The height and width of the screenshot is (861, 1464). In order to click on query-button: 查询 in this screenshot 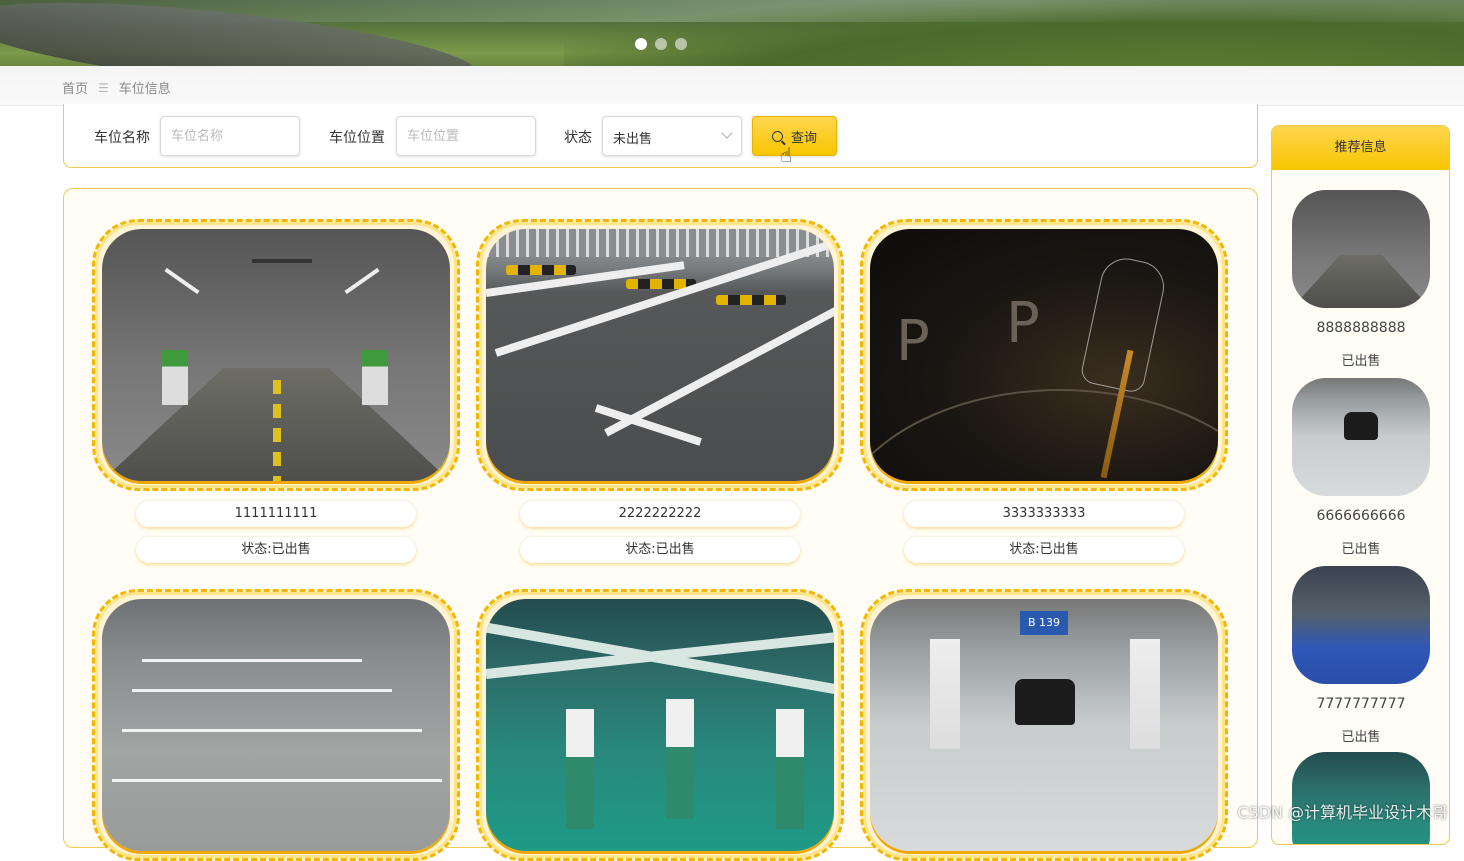, I will do `click(794, 136)`.